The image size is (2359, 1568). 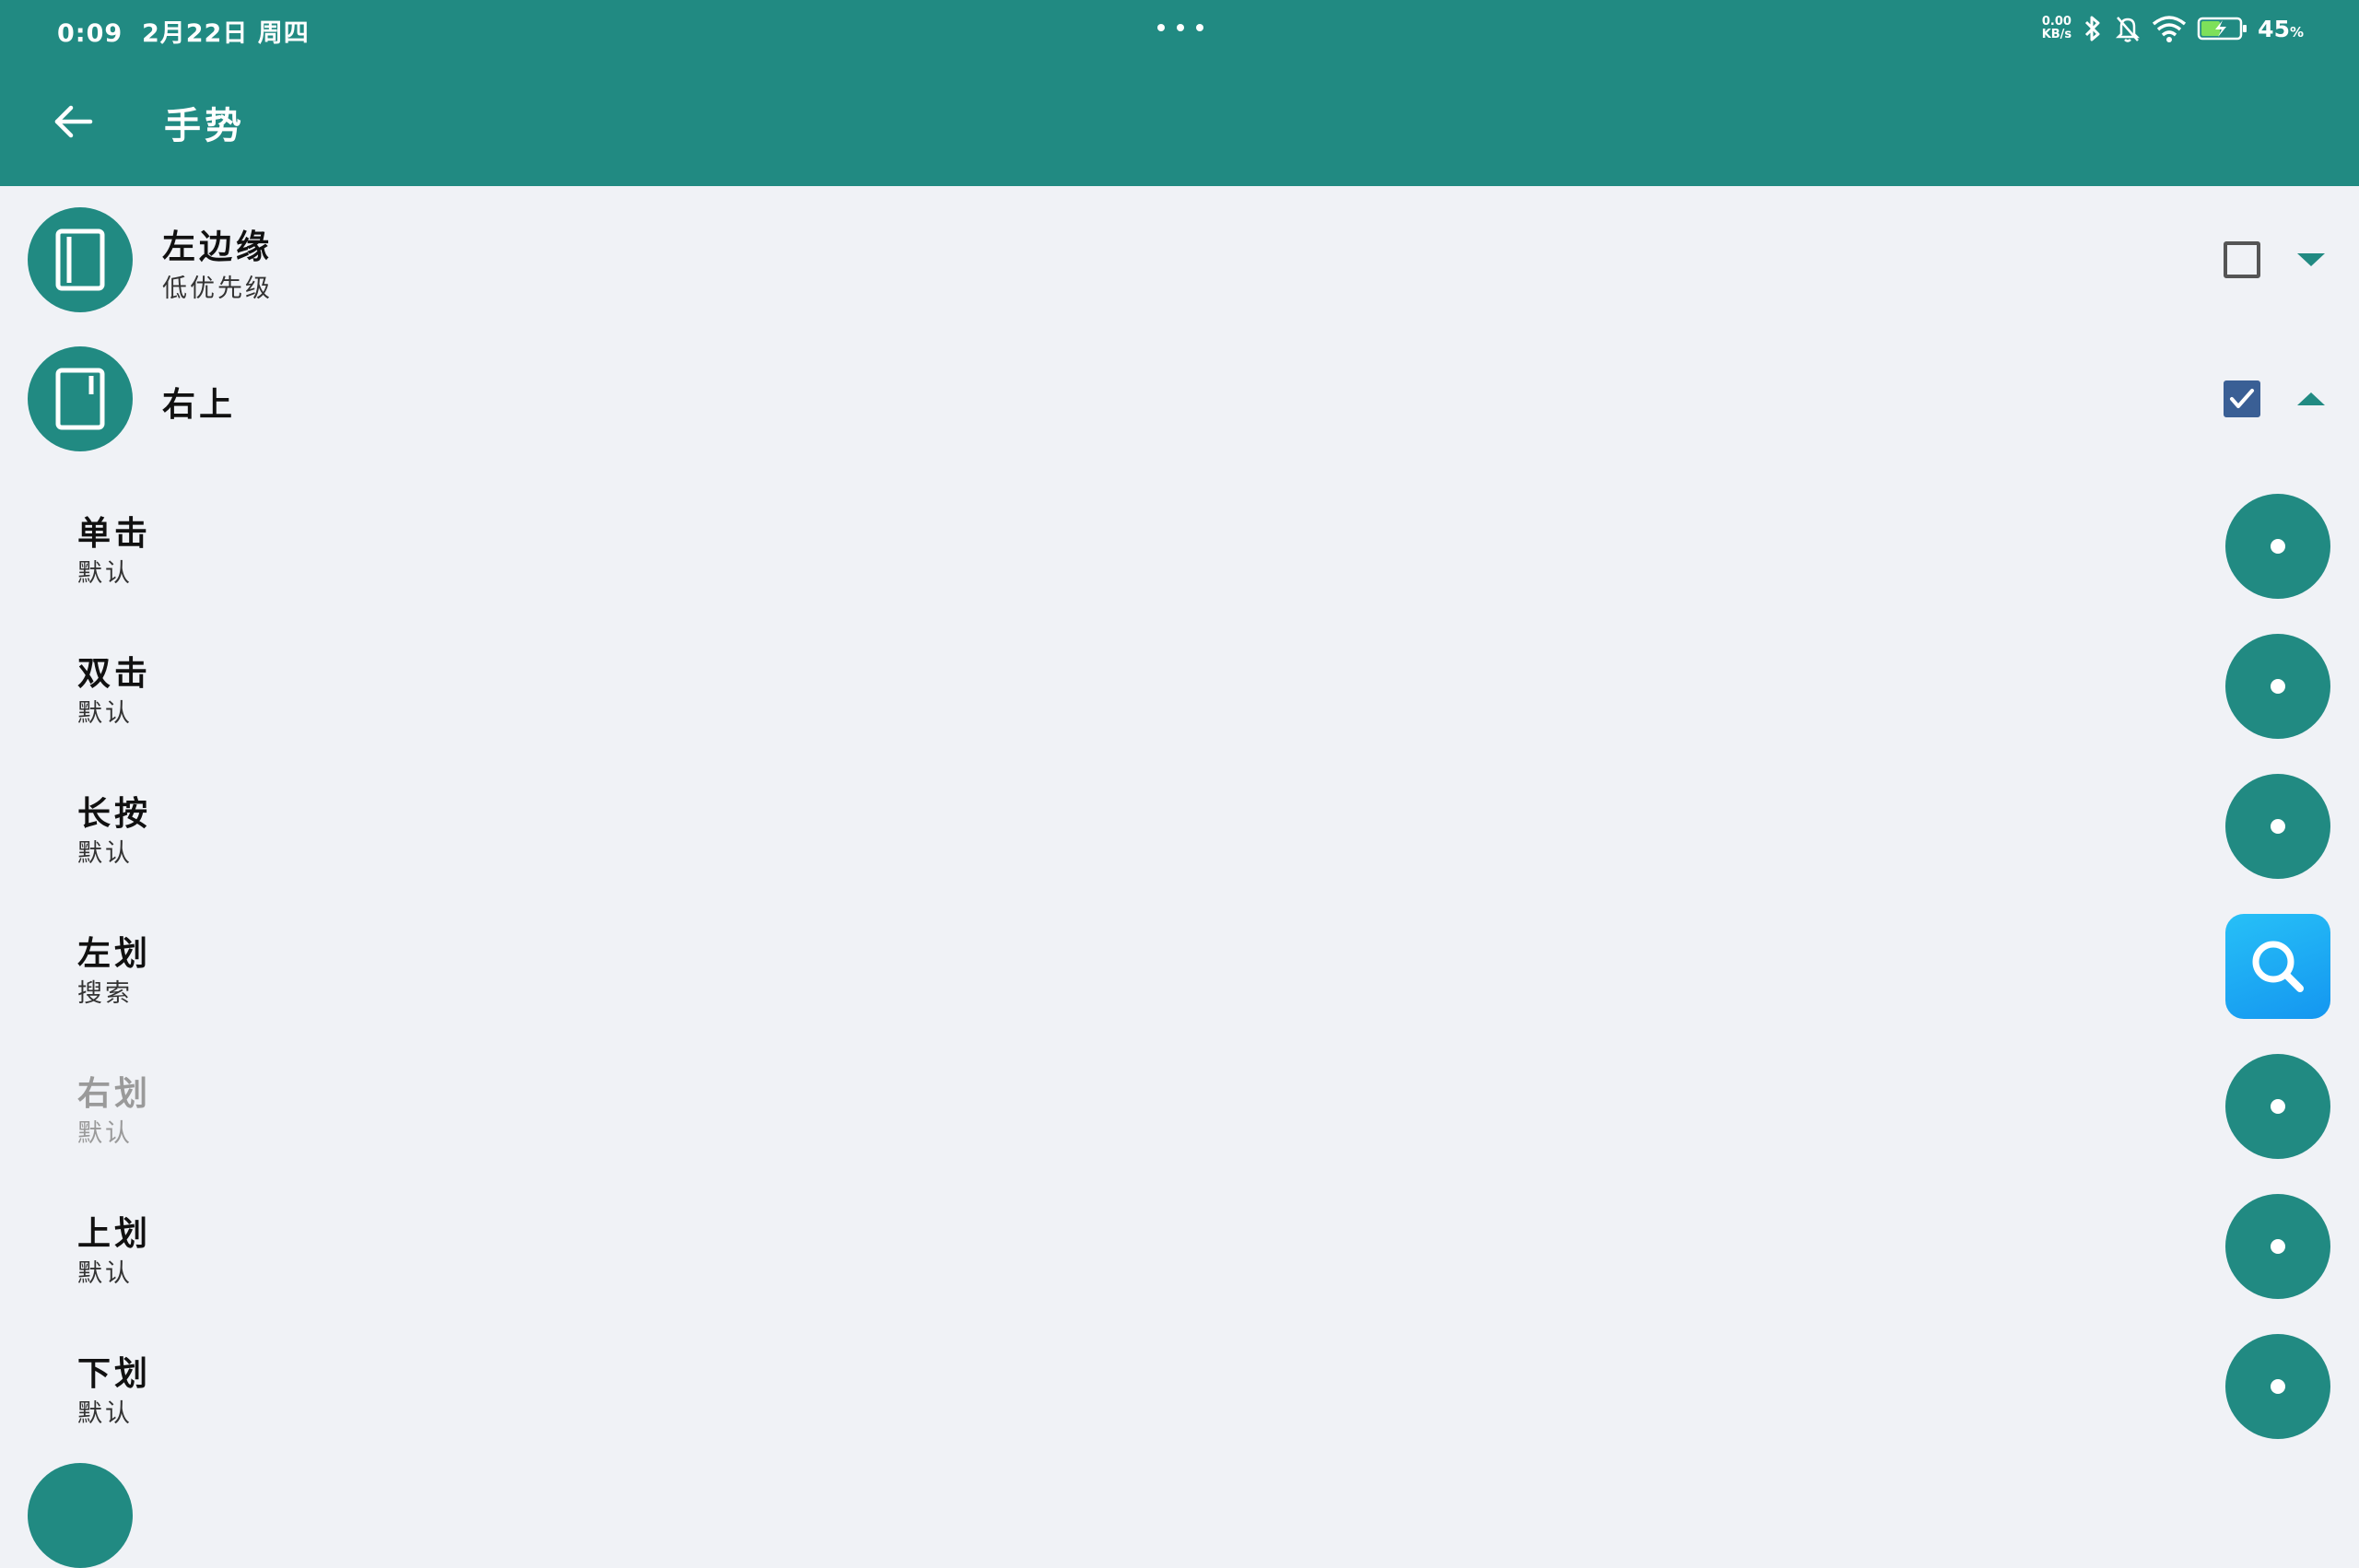 I want to click on wifi-icon, so click(x=2170, y=29).